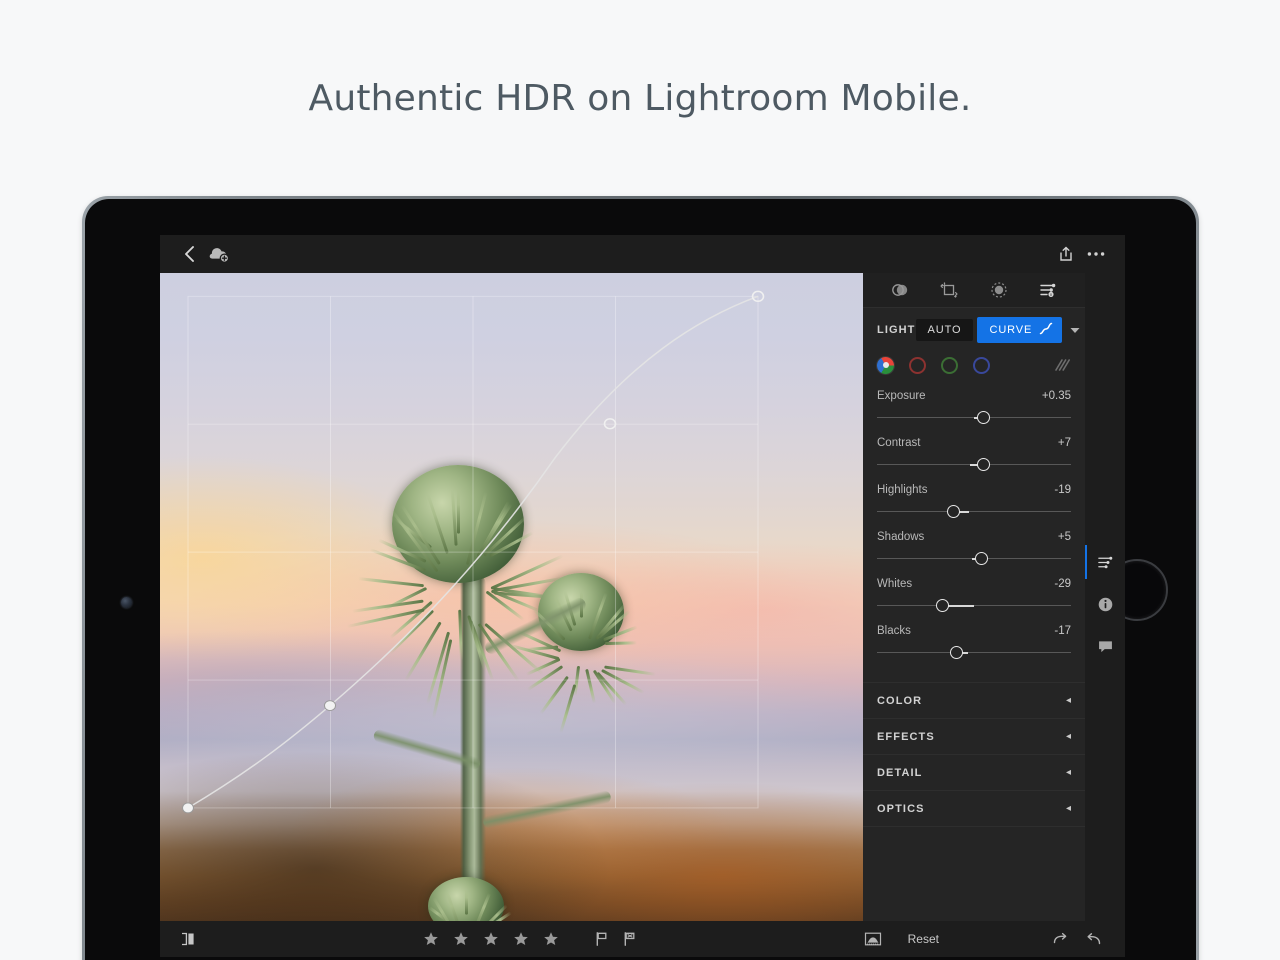 The width and height of the screenshot is (1280, 960). I want to click on chevron-down-icon, so click(1075, 330).